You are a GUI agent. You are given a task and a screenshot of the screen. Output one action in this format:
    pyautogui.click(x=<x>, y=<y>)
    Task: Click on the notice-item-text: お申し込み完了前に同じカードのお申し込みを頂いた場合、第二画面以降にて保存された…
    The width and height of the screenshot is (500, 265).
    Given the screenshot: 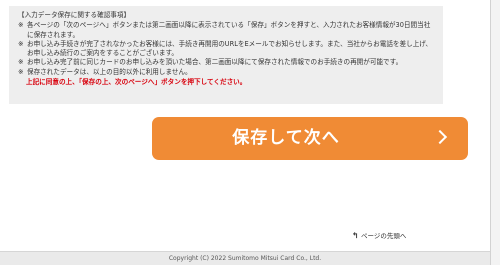 What is the action you would take?
    pyautogui.click(x=215, y=62)
    